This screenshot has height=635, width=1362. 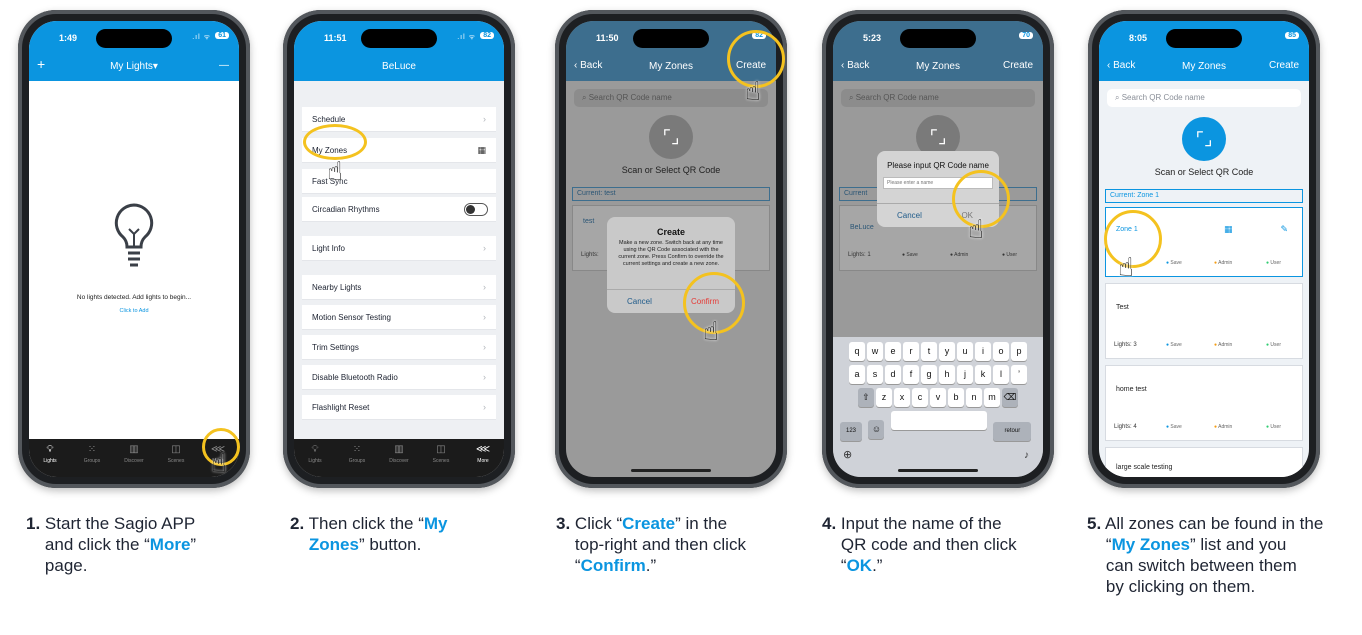 What do you see at coordinates (92, 449) in the screenshot?
I see `grid-icon: ⁙` at bounding box center [92, 449].